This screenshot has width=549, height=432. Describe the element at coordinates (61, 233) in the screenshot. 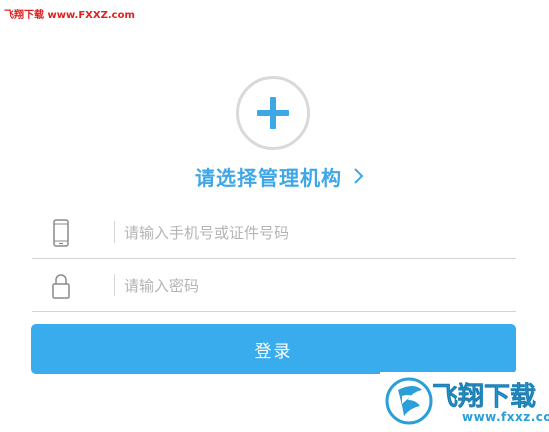

I see `phone-icon` at that location.